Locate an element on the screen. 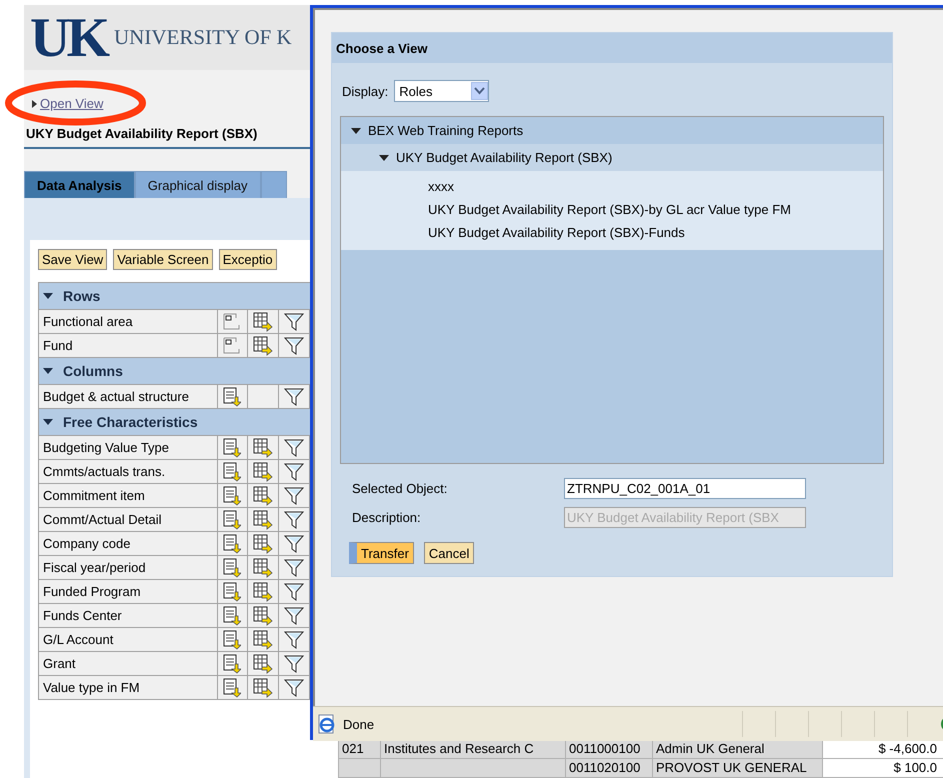 The image size is (943, 778). characteristic-name: Fiscal year/period is located at coordinates (128, 568).